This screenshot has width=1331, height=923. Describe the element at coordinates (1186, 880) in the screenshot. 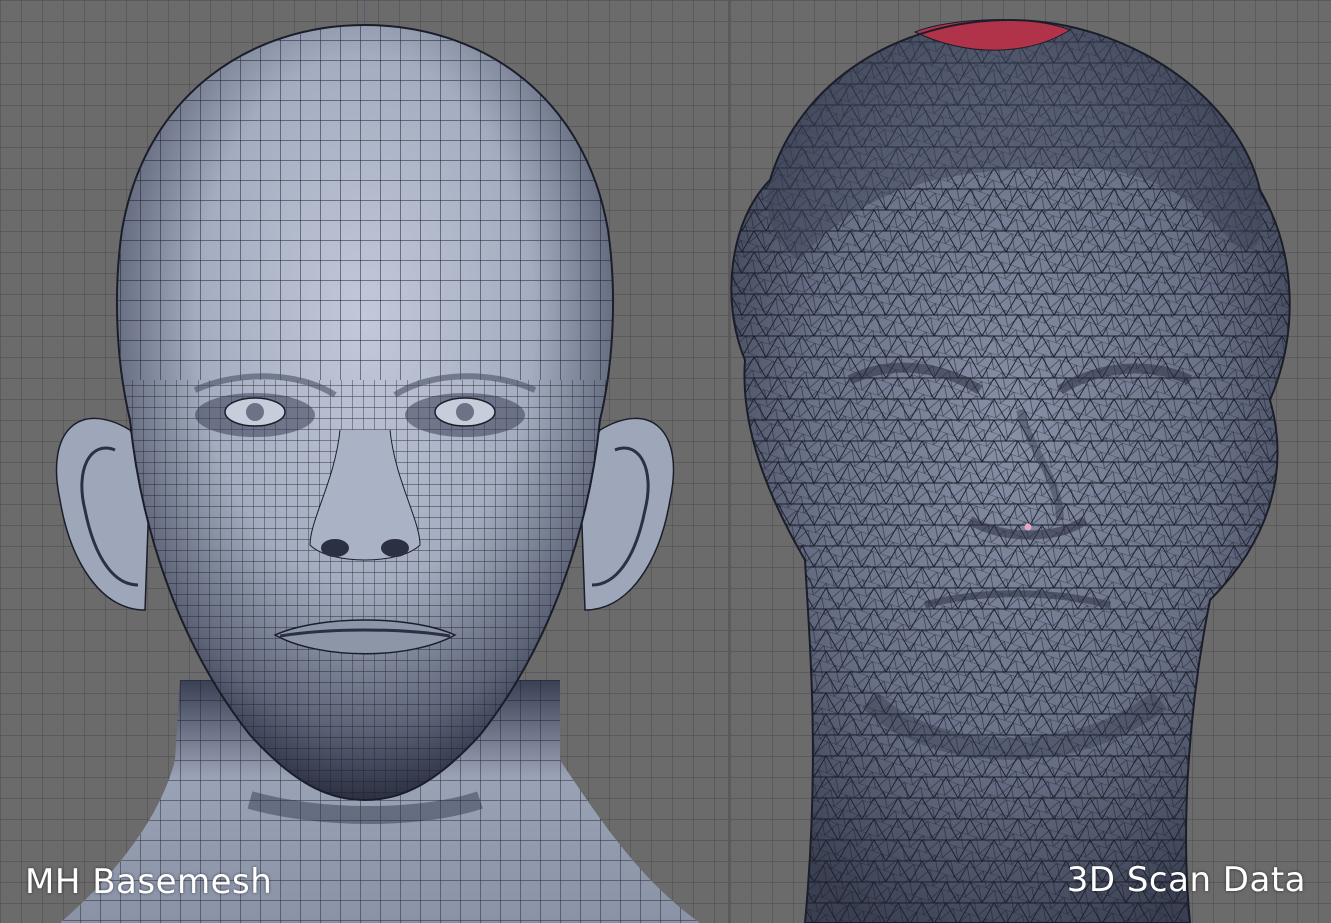

I see `caption-3d-scan-data: 3D Scan Data` at that location.